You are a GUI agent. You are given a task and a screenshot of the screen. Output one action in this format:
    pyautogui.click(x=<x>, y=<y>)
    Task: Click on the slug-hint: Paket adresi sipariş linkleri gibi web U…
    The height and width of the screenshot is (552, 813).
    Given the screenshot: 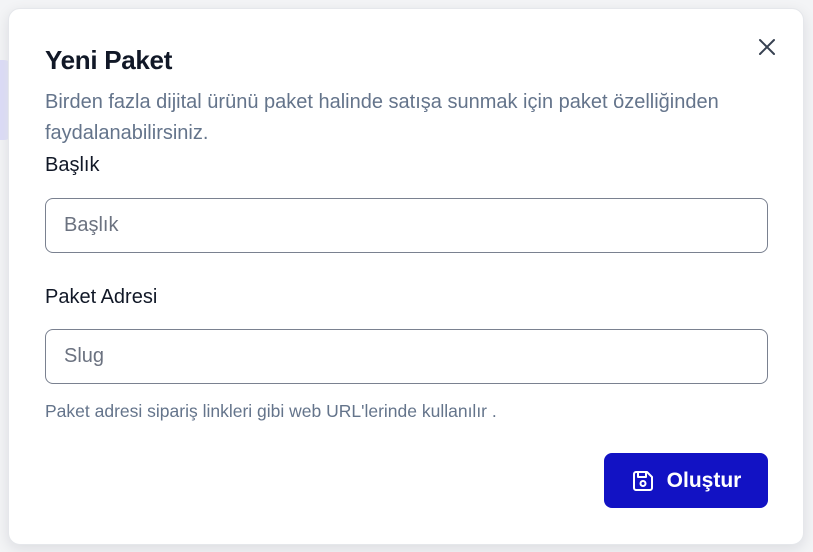 What is the action you would take?
    pyautogui.click(x=271, y=411)
    